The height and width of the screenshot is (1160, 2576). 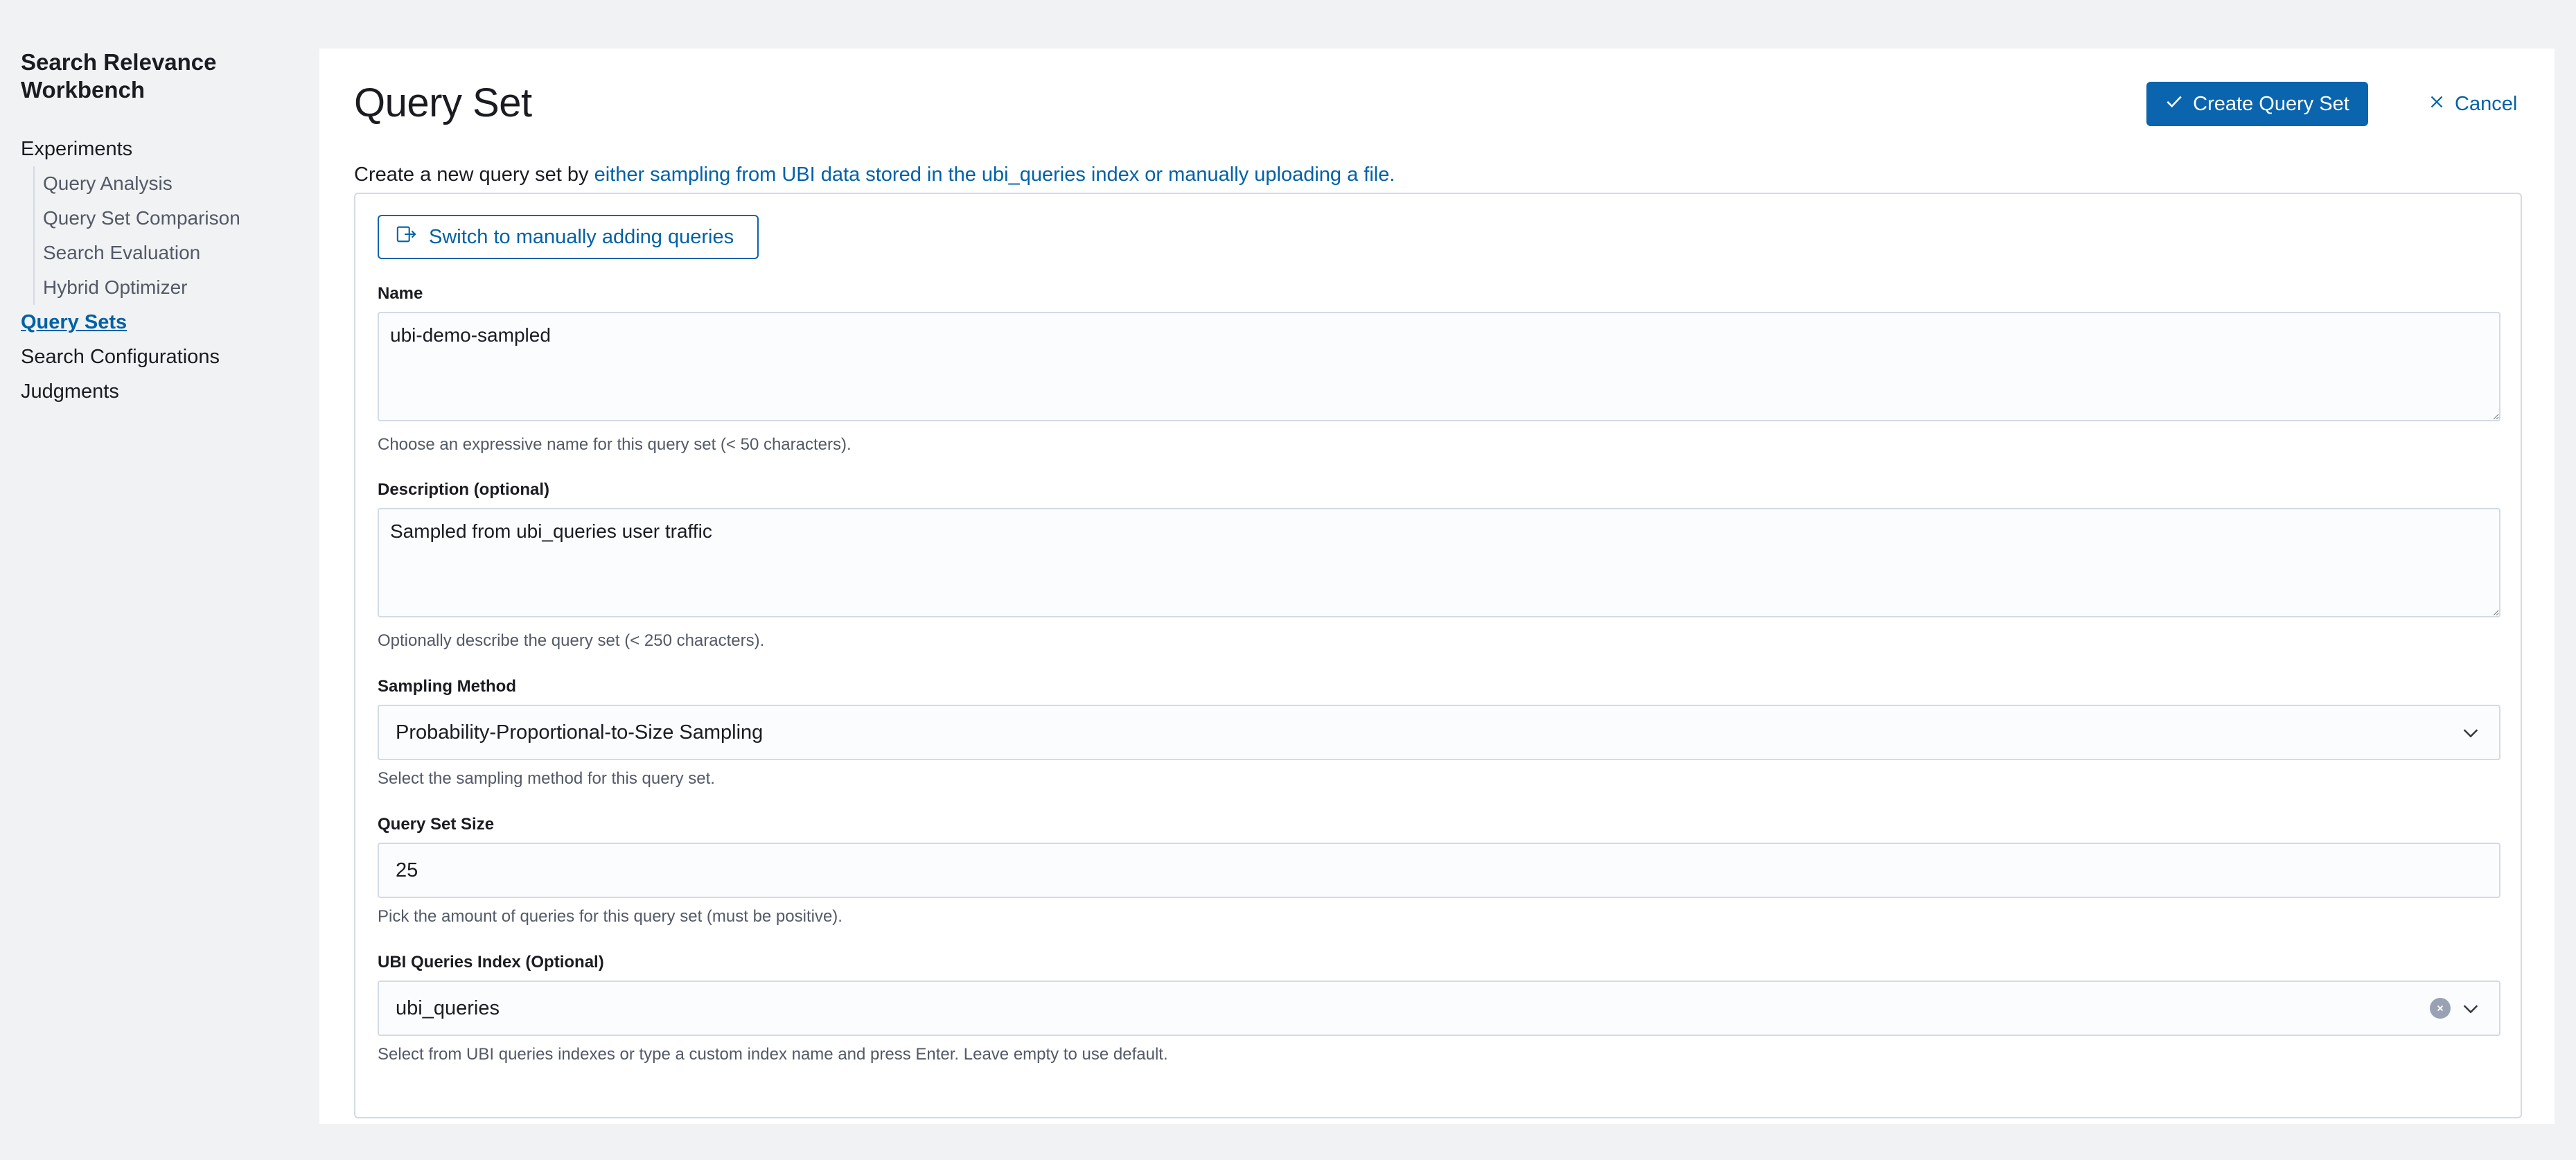 I want to click on sidebar-item-search-configurations: Search Configurations, so click(x=170, y=357).